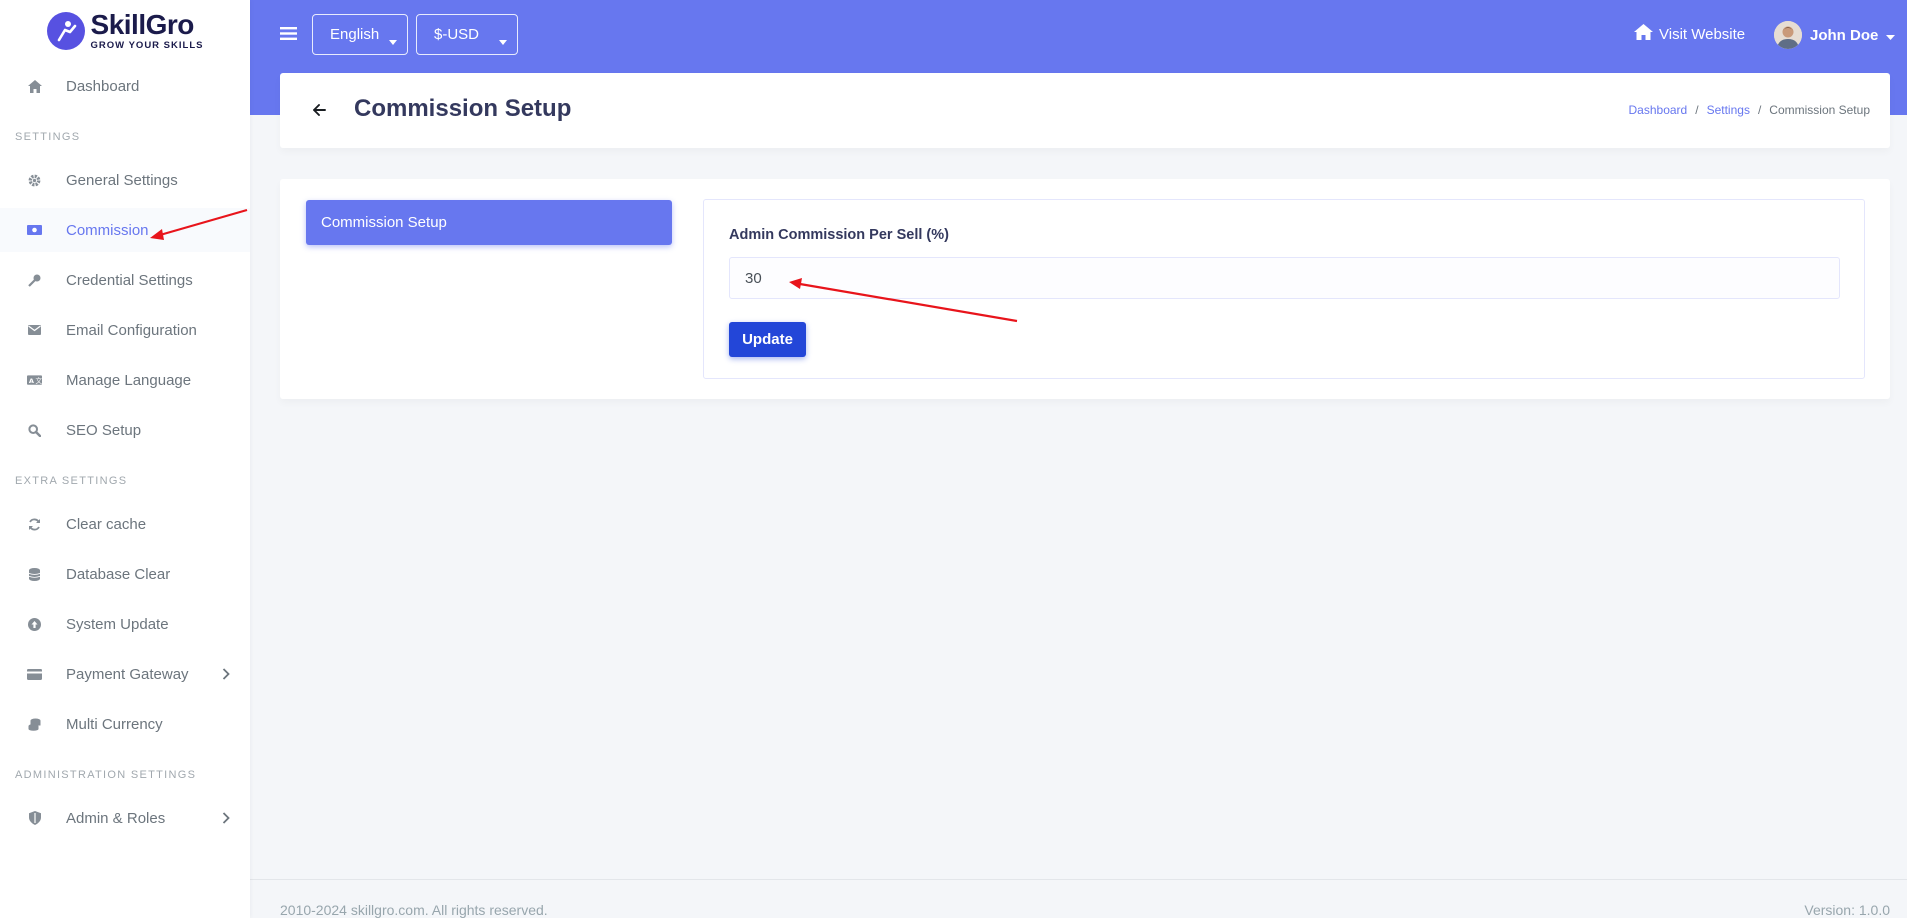 The height and width of the screenshot is (918, 1907). Describe the element at coordinates (129, 280) in the screenshot. I see `sidebar-item-label: Credential Settings` at that location.